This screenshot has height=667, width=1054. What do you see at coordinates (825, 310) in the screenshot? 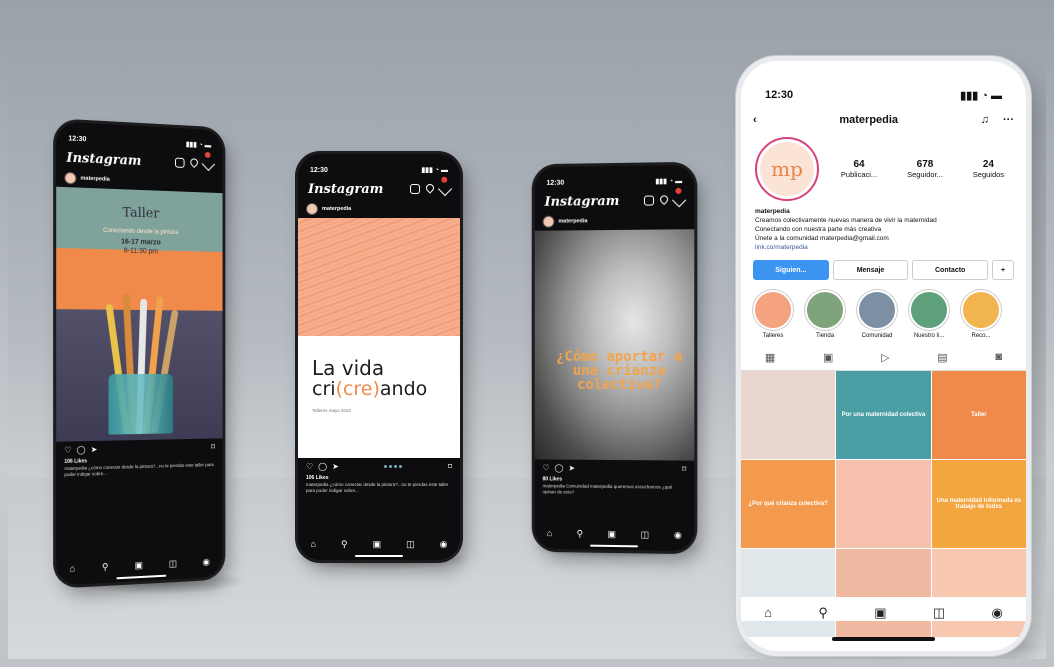
I see `highlight-cover` at bounding box center [825, 310].